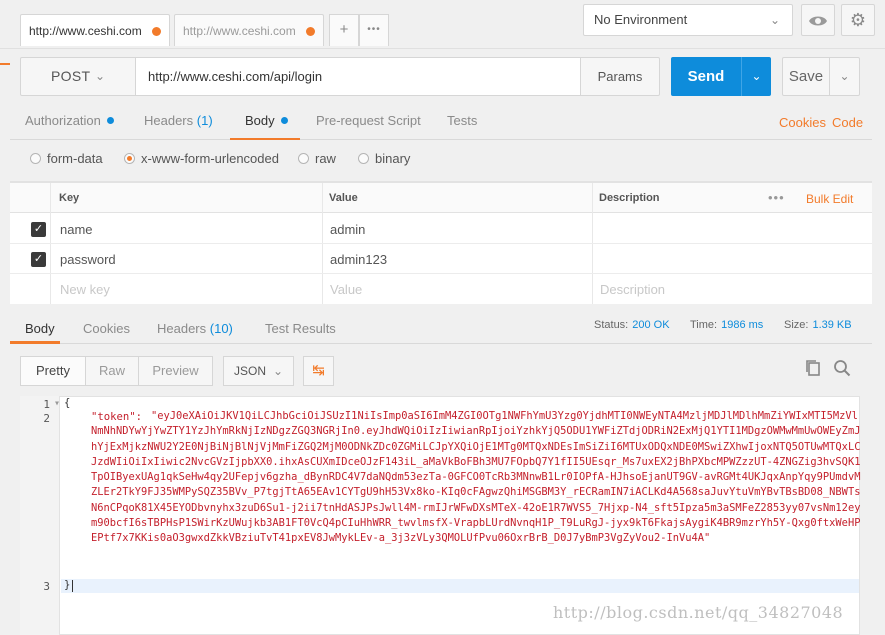  Describe the element at coordinates (46, 586) in the screenshot. I see `line-number: 3` at that location.